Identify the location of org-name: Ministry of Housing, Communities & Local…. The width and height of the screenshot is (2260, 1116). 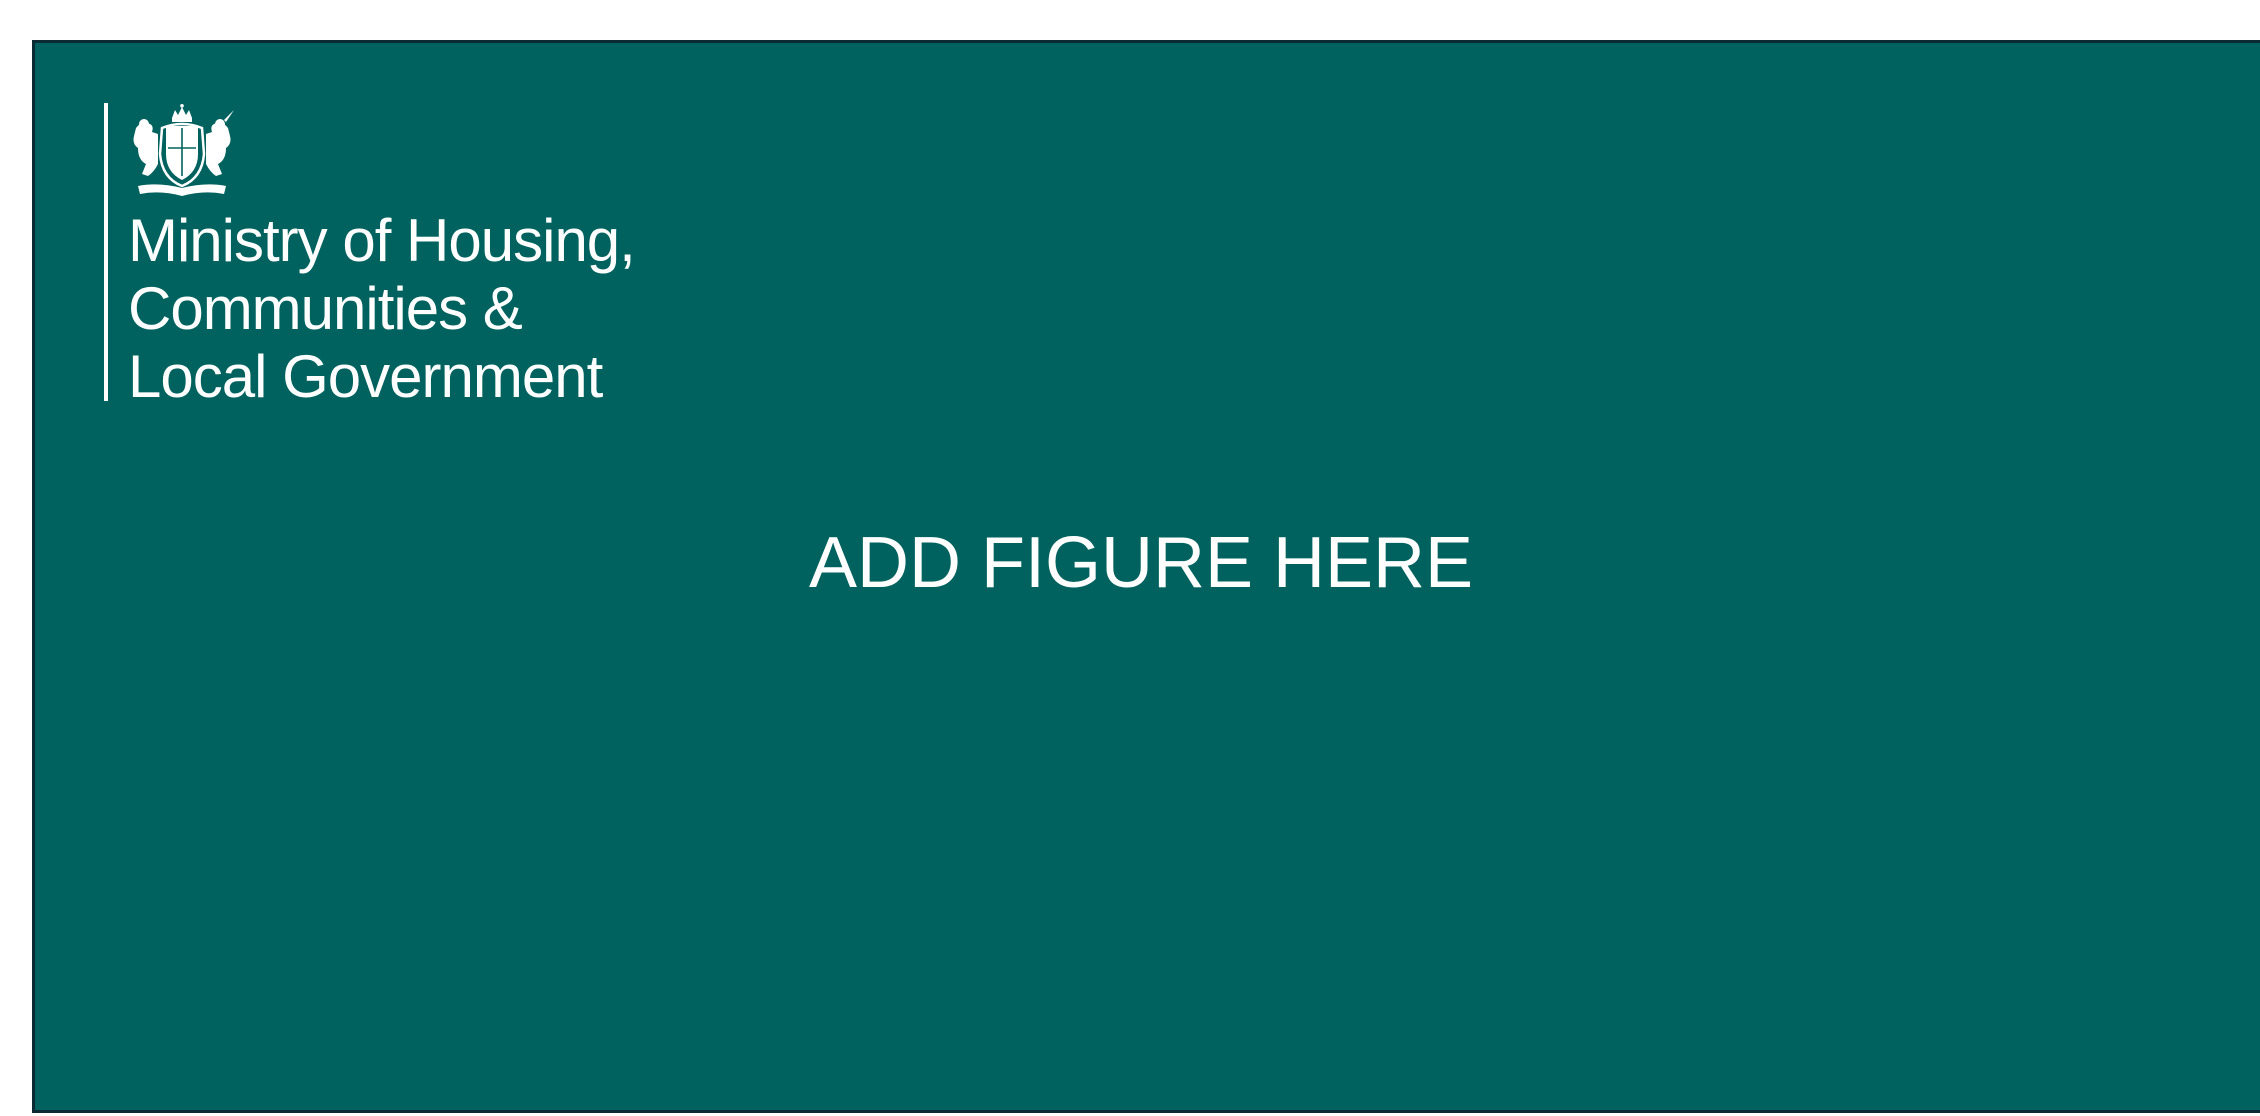
(382, 309).